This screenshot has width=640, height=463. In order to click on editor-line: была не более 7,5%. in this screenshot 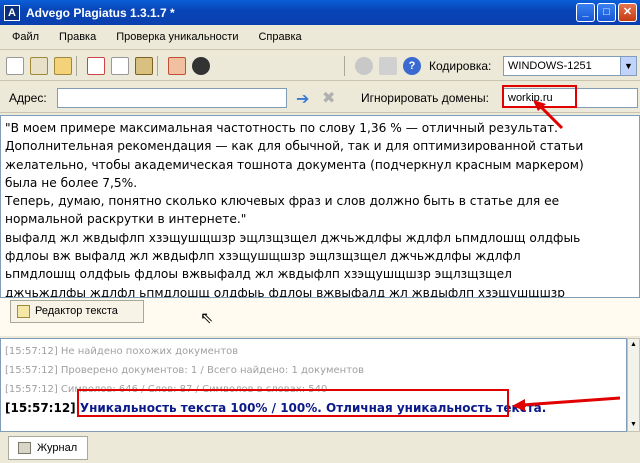, I will do `click(71, 182)`.